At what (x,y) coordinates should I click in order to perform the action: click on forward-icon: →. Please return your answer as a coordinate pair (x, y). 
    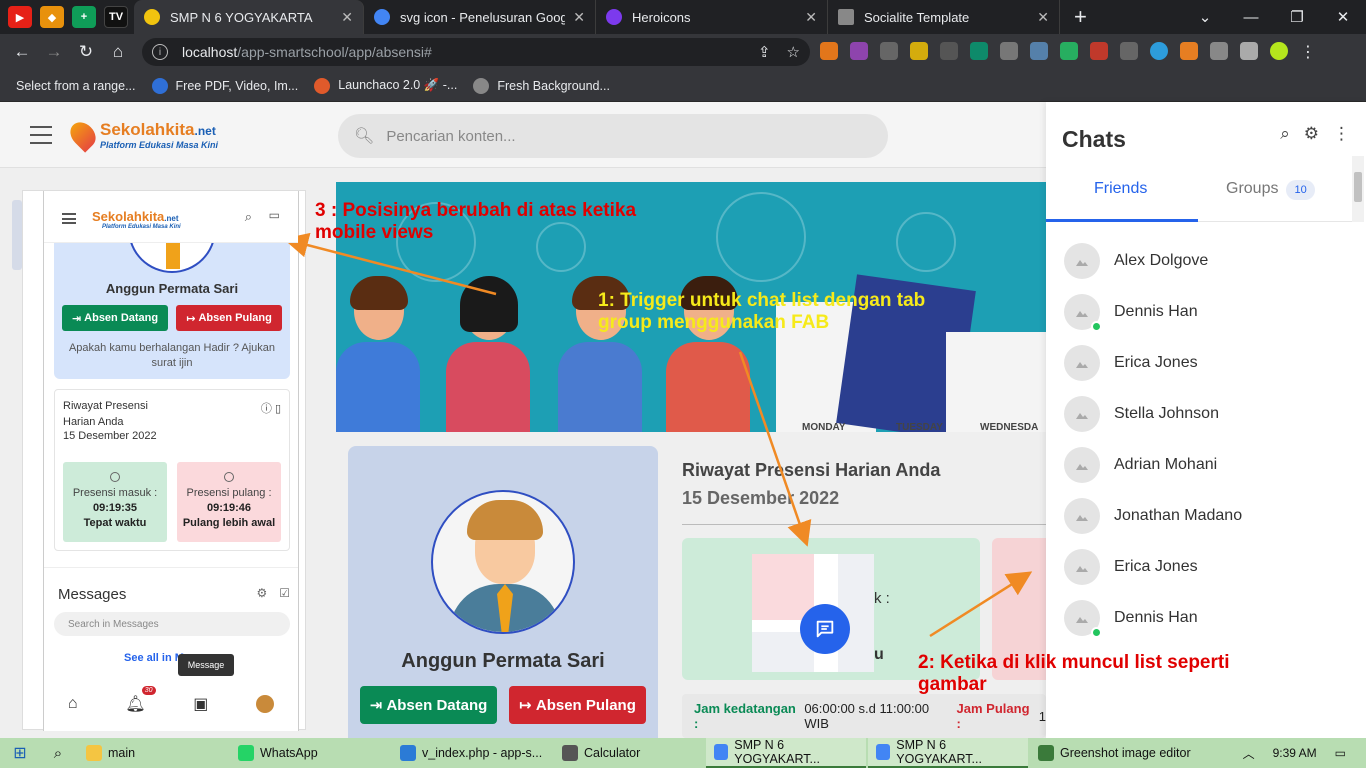
    Looking at the image, I should click on (54, 52).